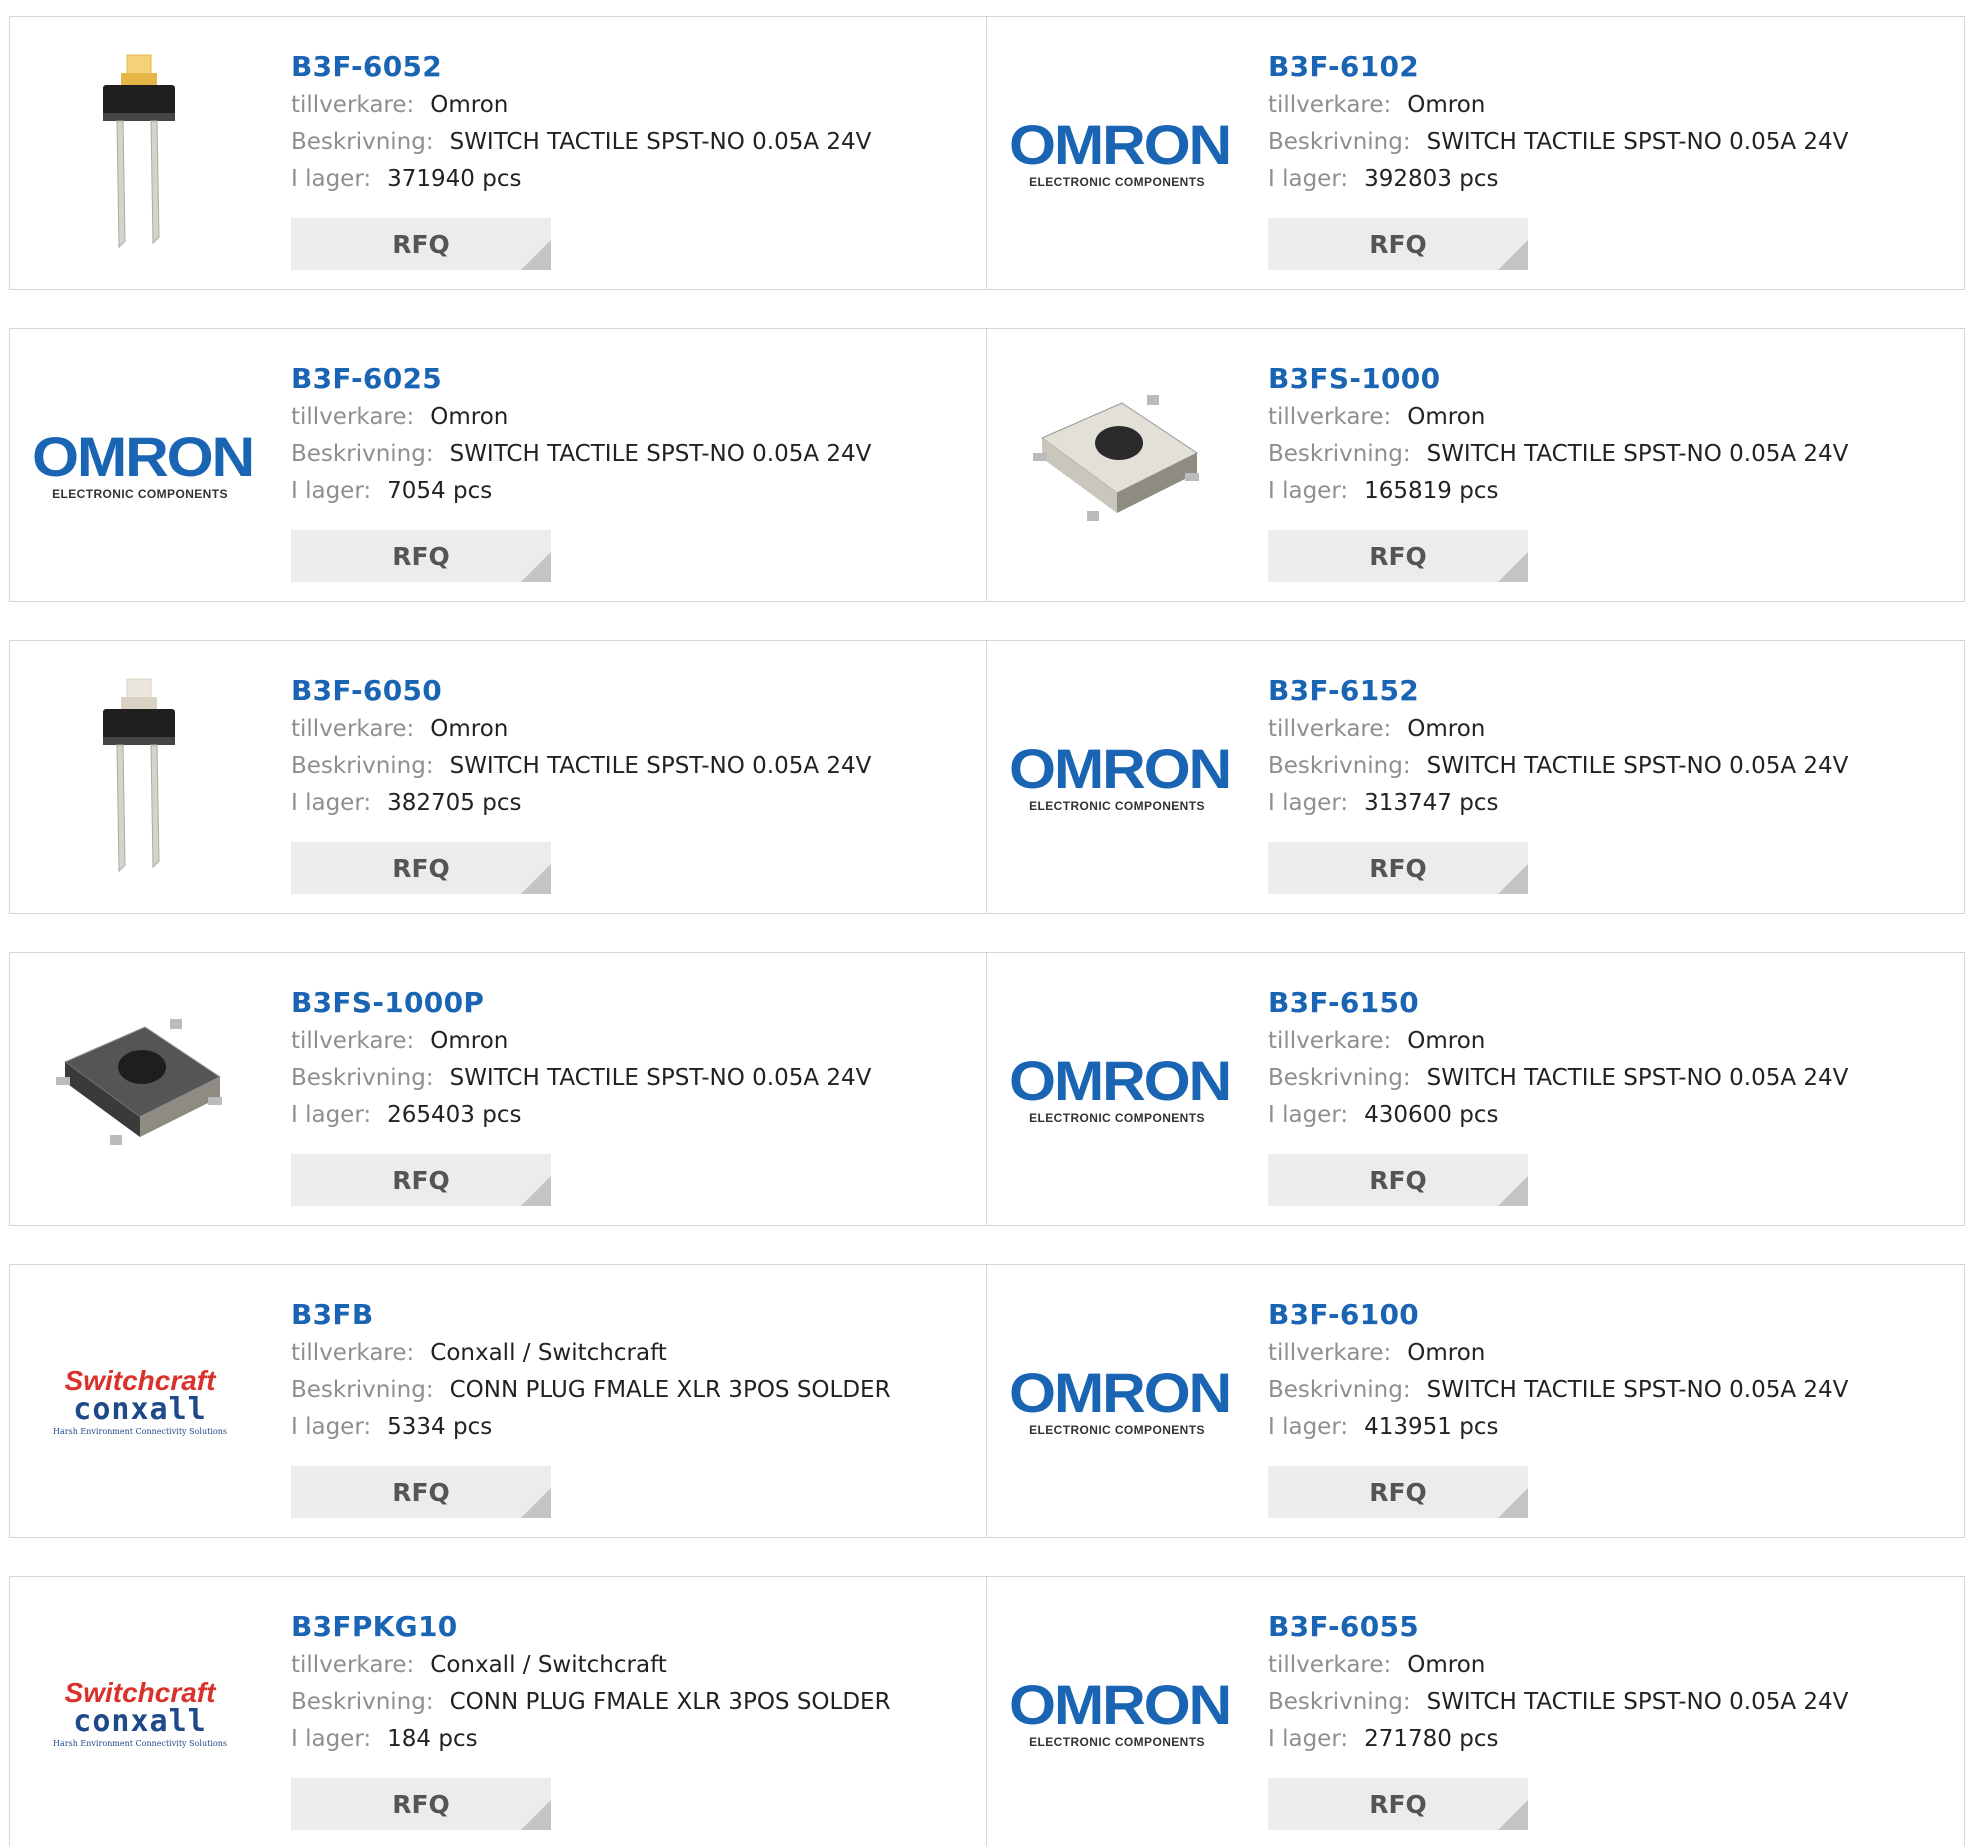 The image size is (1965, 1846). I want to click on part-number-link: B3F-6050, so click(581, 691).